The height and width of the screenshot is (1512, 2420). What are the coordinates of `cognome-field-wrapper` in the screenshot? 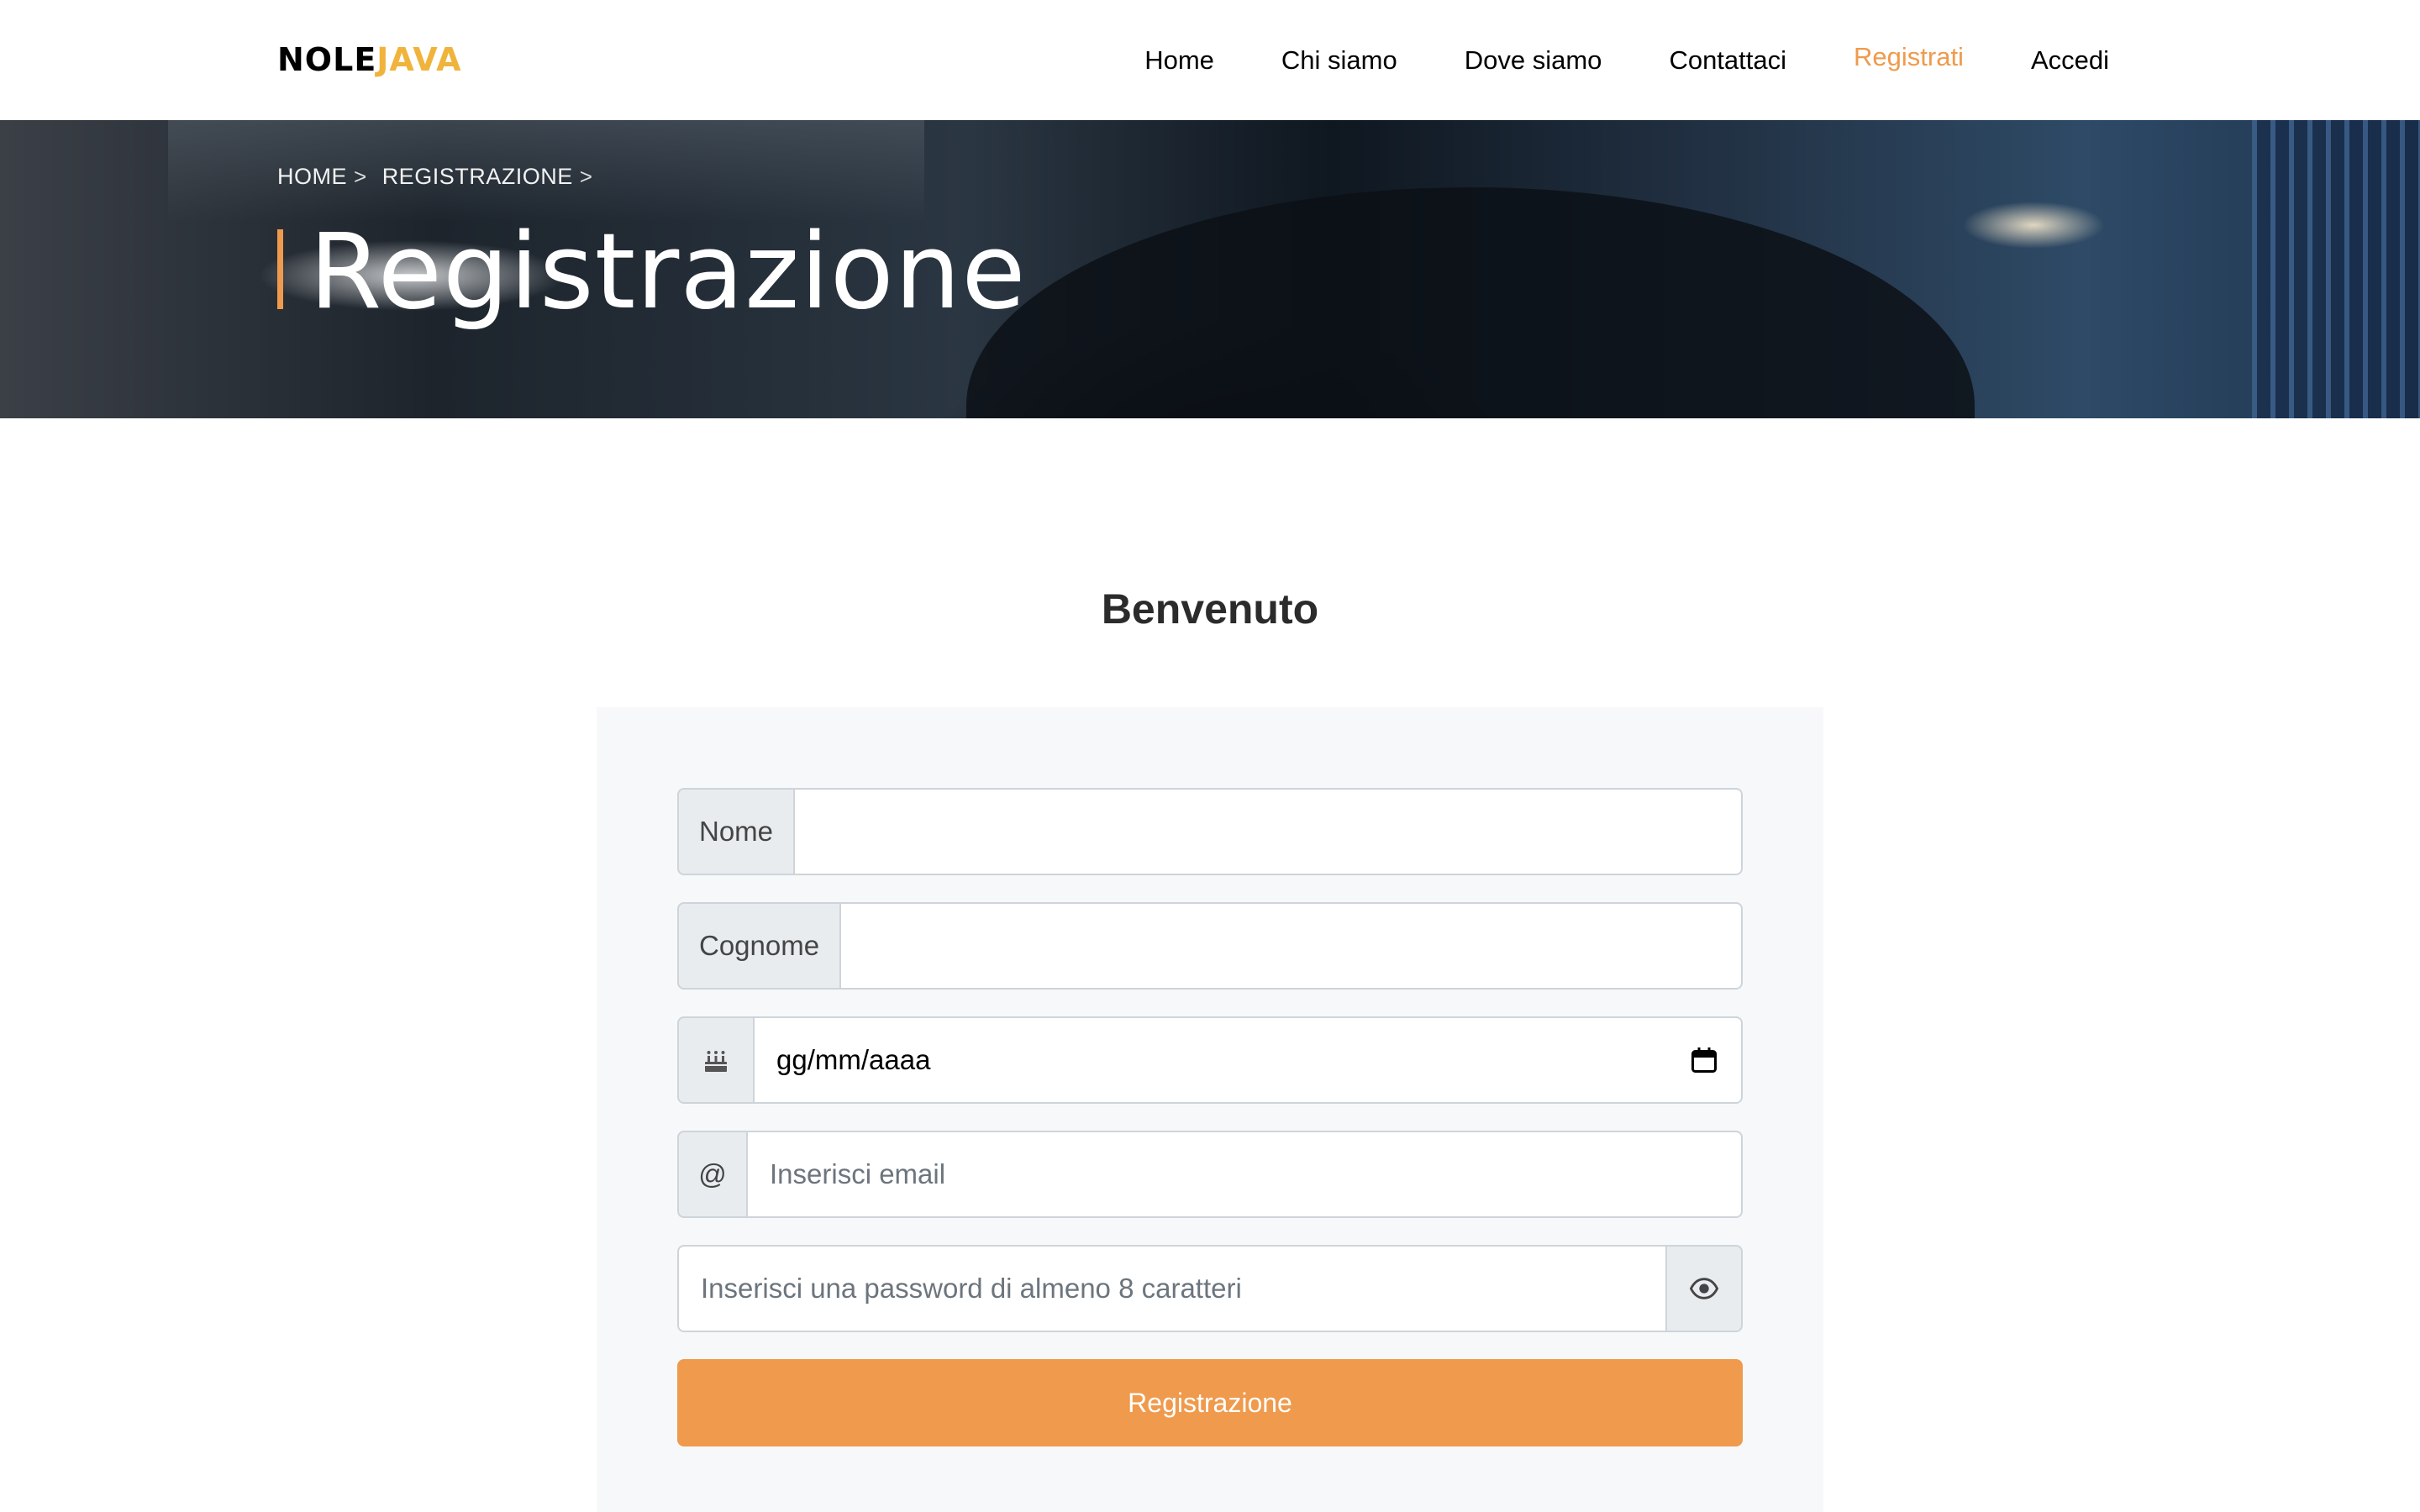 It's located at (1292, 946).